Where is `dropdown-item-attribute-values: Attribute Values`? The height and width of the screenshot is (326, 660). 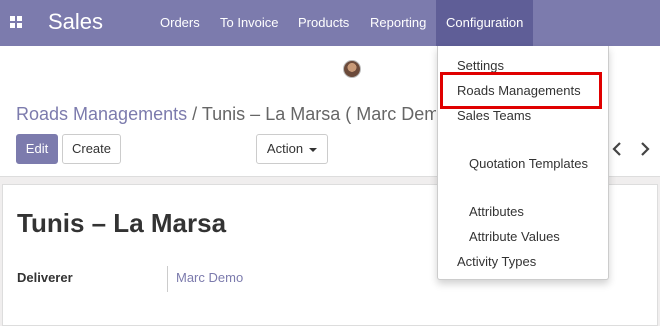 dropdown-item-attribute-values: Attribute Values is located at coordinates (514, 236).